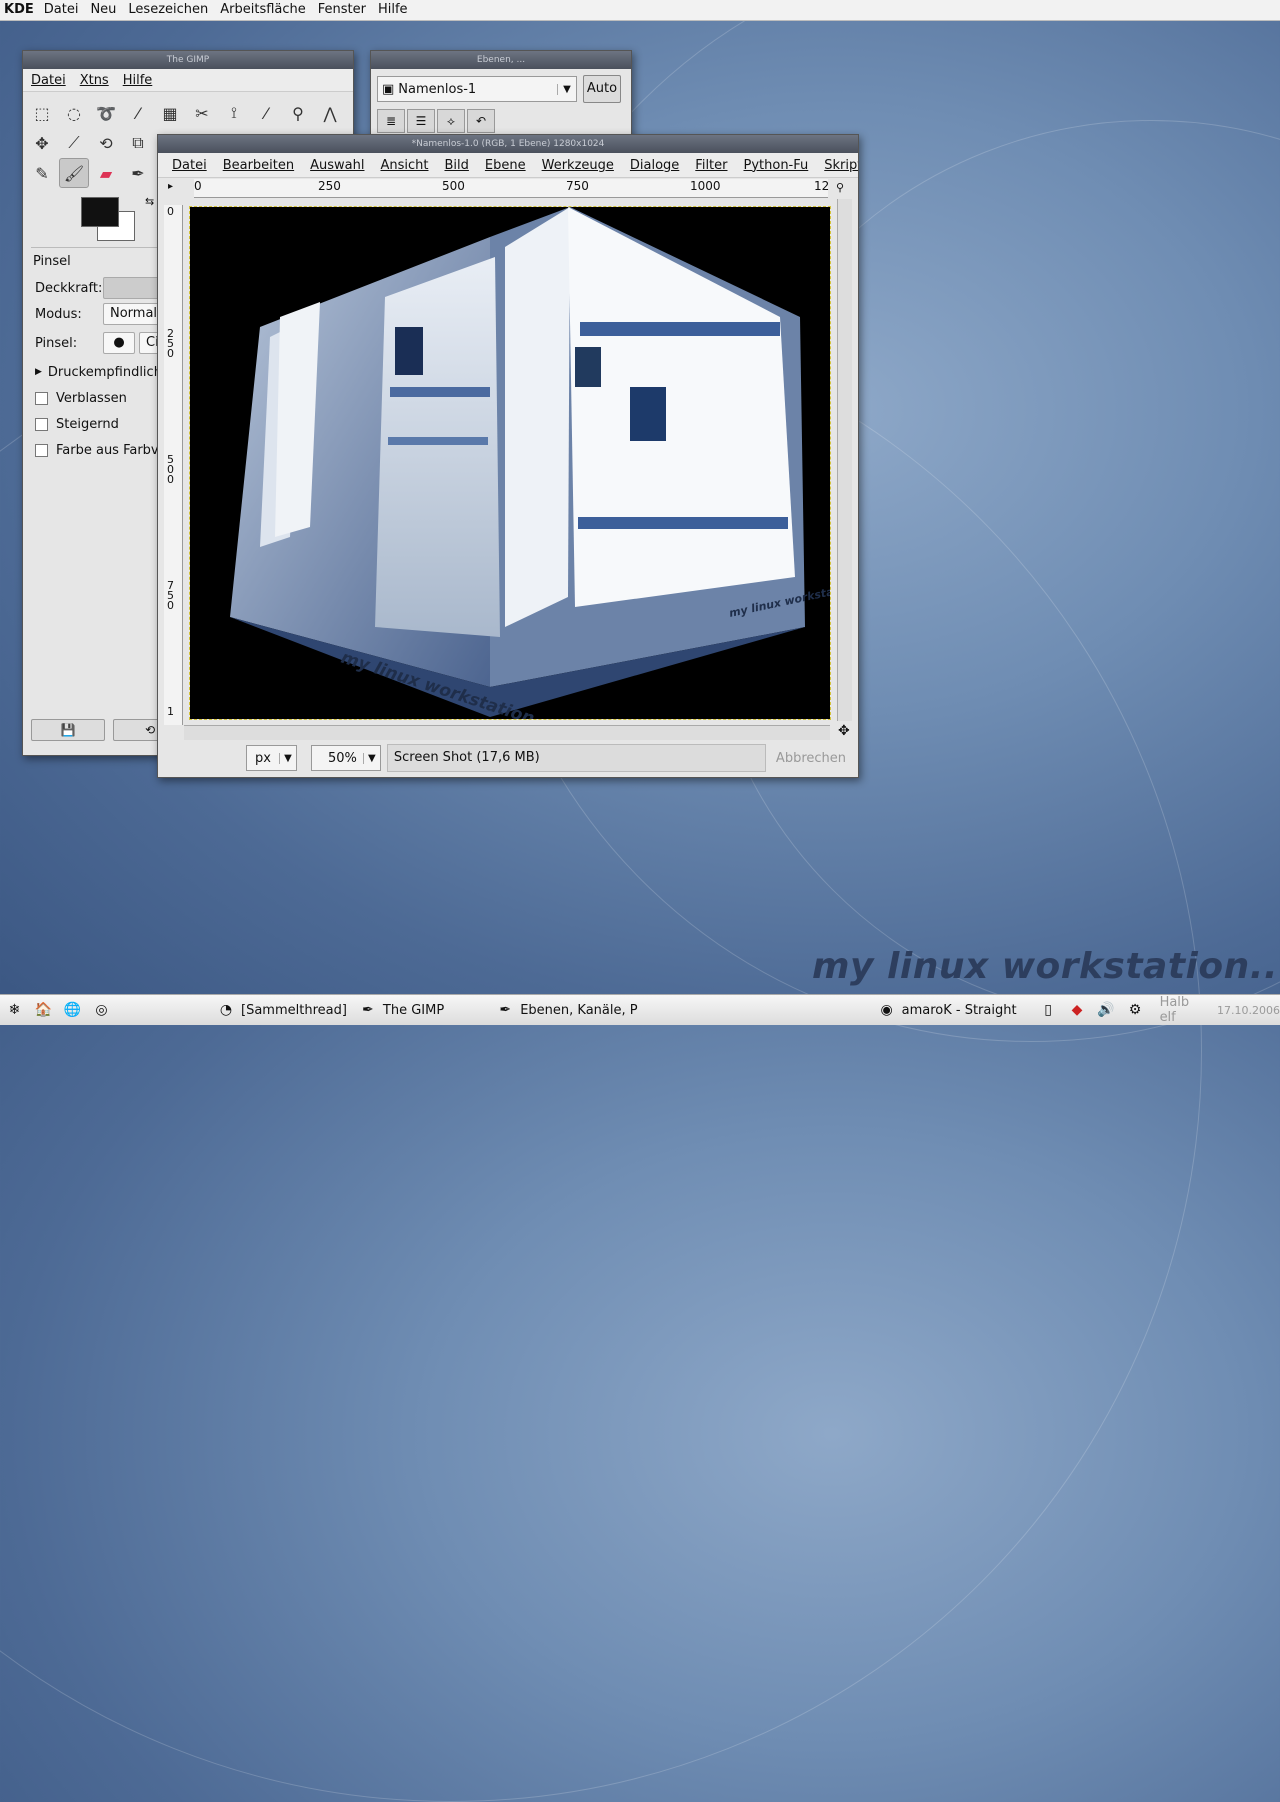  What do you see at coordinates (19, 10) in the screenshot?
I see `kde-menu: KDE` at bounding box center [19, 10].